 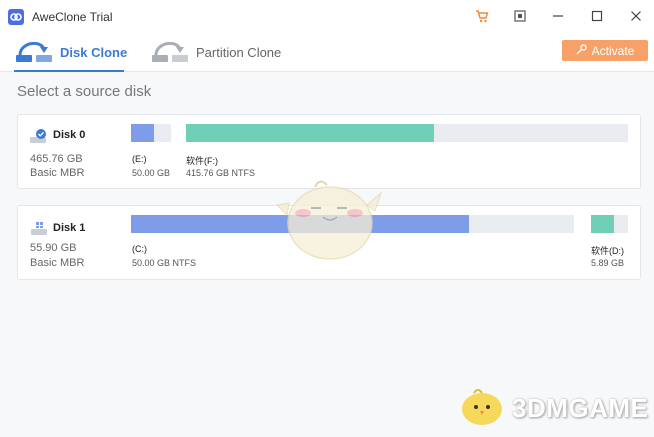 I want to click on partition-label: 软件(F:), so click(x=202, y=161).